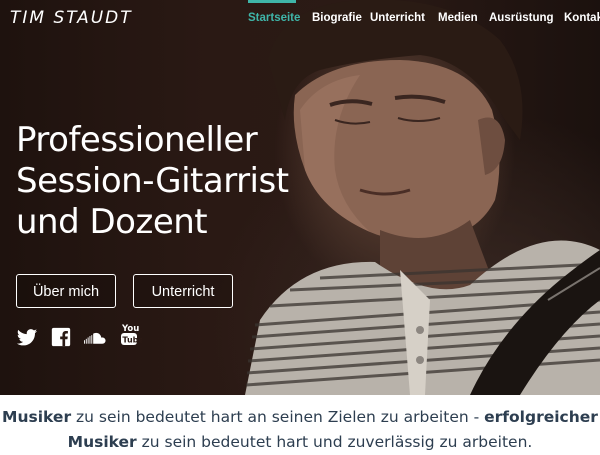 This screenshot has height=455, width=600. What do you see at coordinates (272, 1) in the screenshot?
I see `active-nav-indicator` at bounding box center [272, 1].